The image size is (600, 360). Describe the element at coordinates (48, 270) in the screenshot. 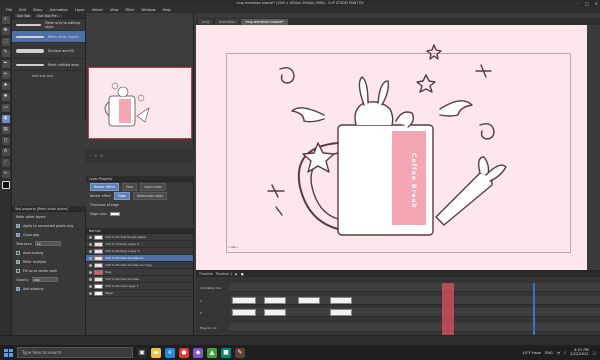

I see `fill-vector-row: Fill up to vector path` at that location.